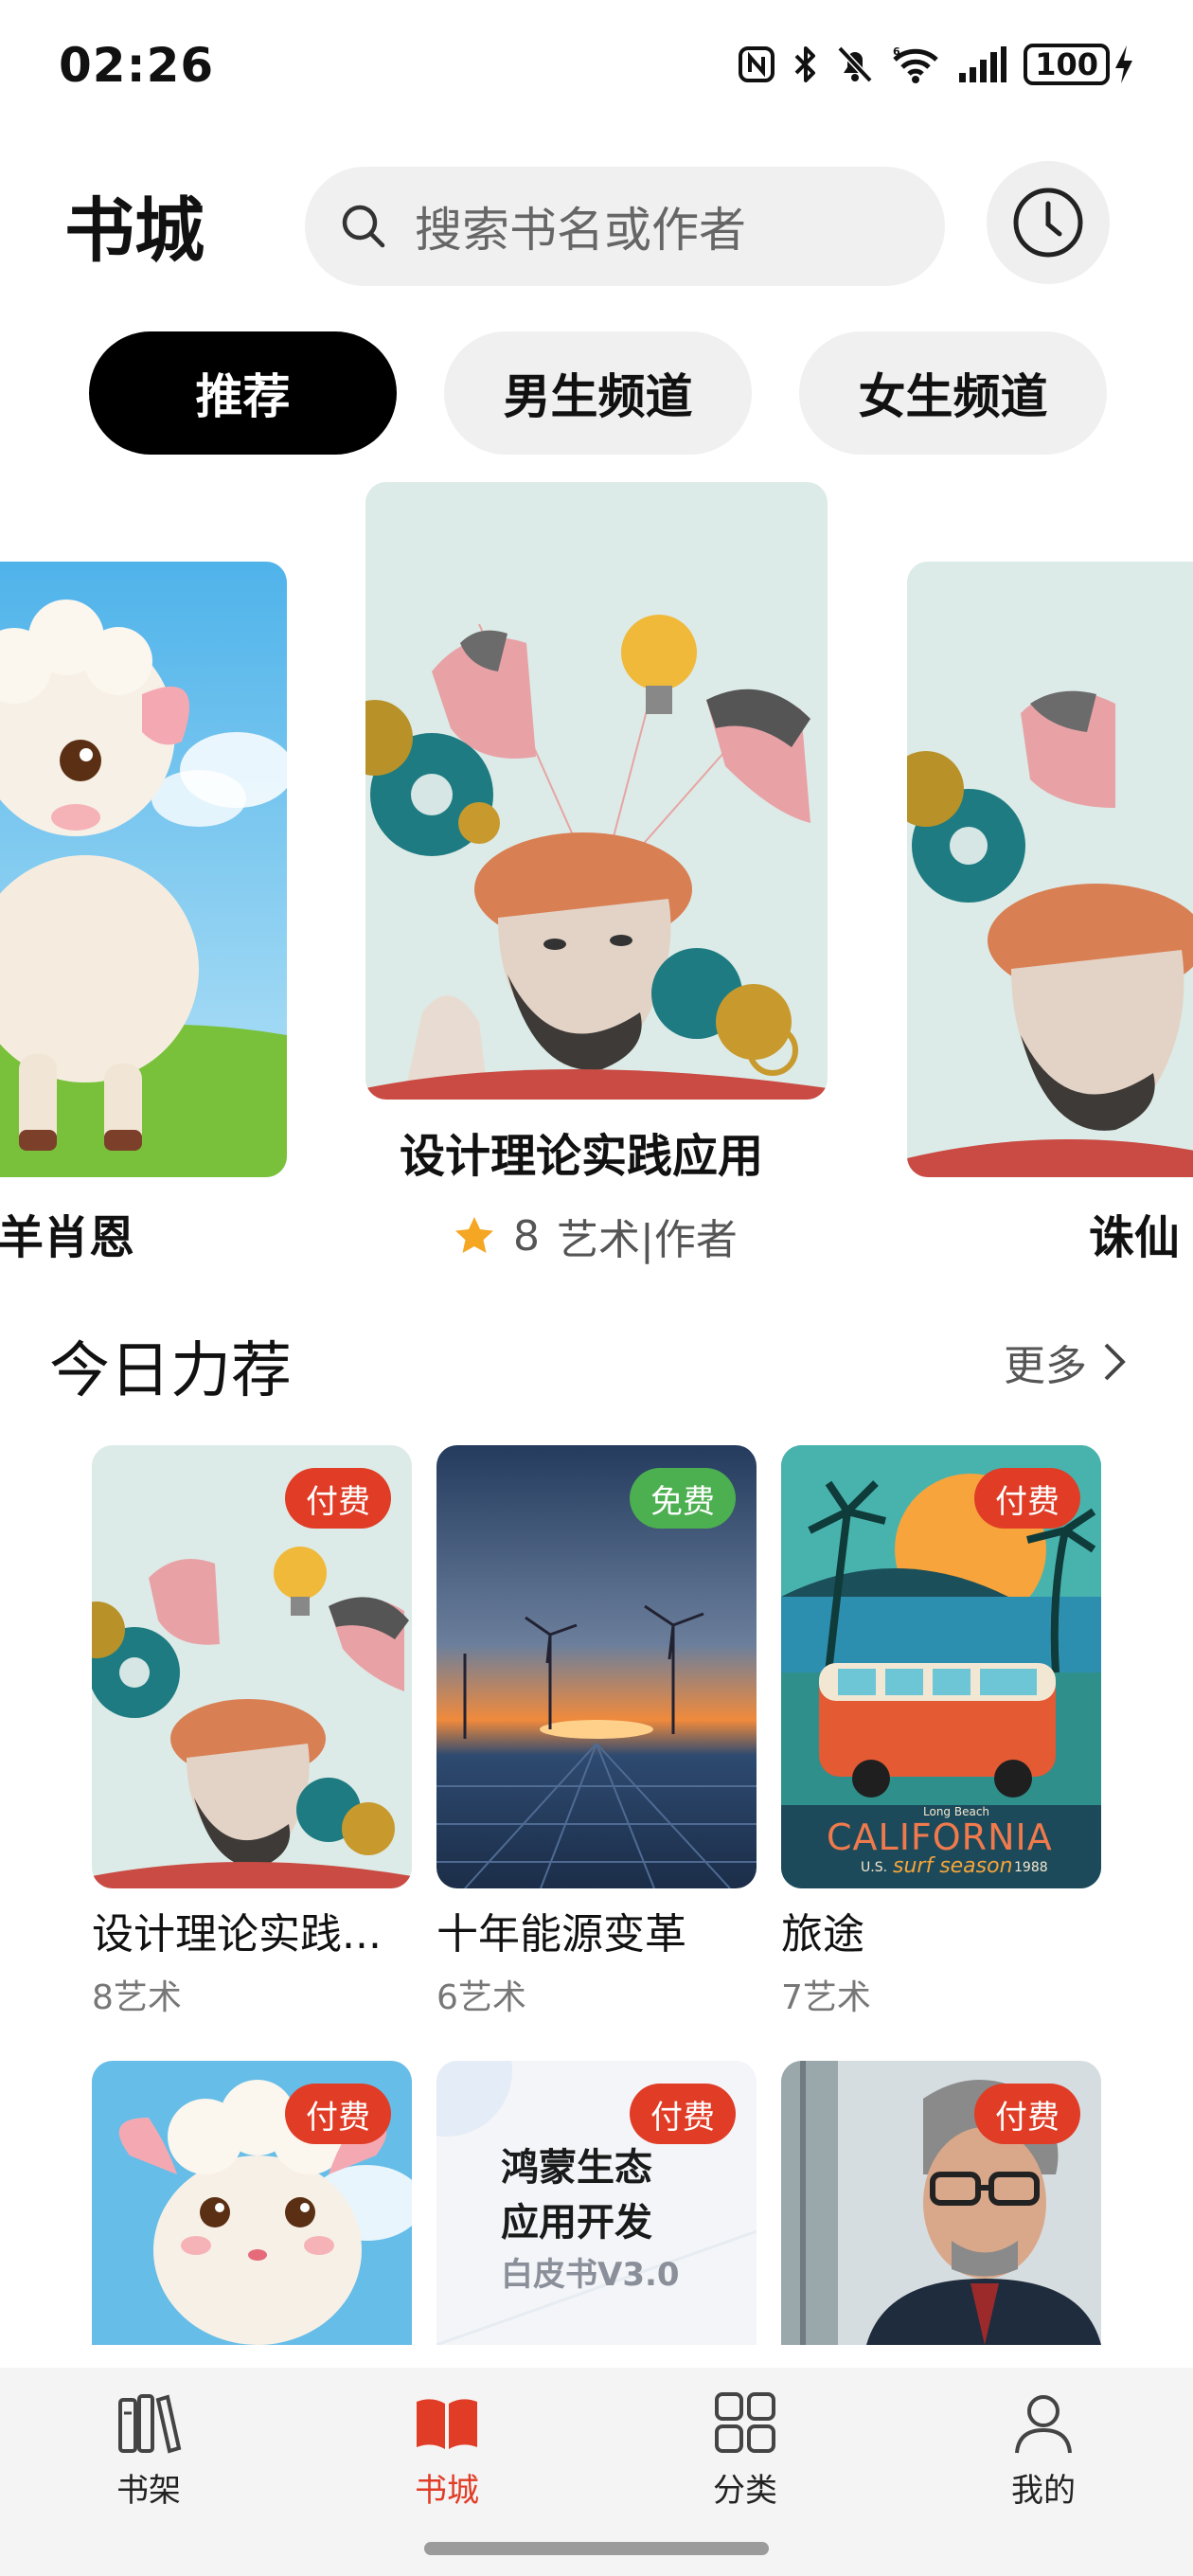  I want to click on mute-bell-icon, so click(855, 64).